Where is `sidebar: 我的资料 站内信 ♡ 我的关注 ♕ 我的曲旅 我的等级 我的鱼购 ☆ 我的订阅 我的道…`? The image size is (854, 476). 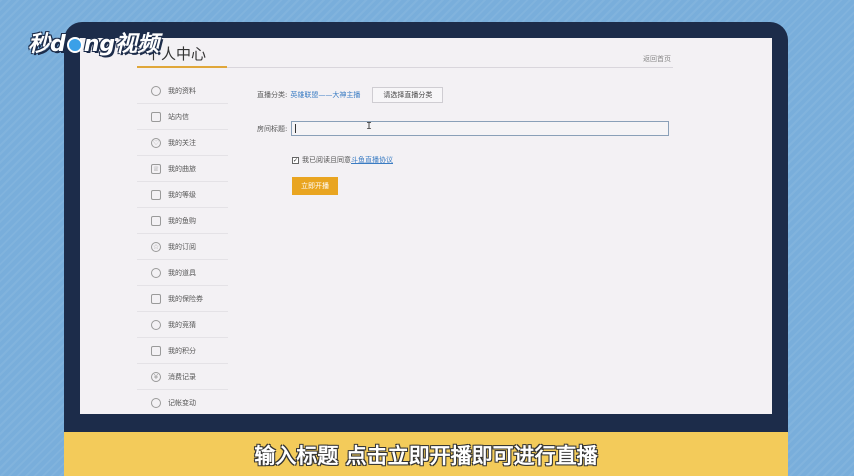 sidebar: 我的资料 站内信 ♡ 我的关注 ♕ 我的曲旅 我的等级 我的鱼购 ☆ 我的订阅 我的道… is located at coordinates (182, 246).